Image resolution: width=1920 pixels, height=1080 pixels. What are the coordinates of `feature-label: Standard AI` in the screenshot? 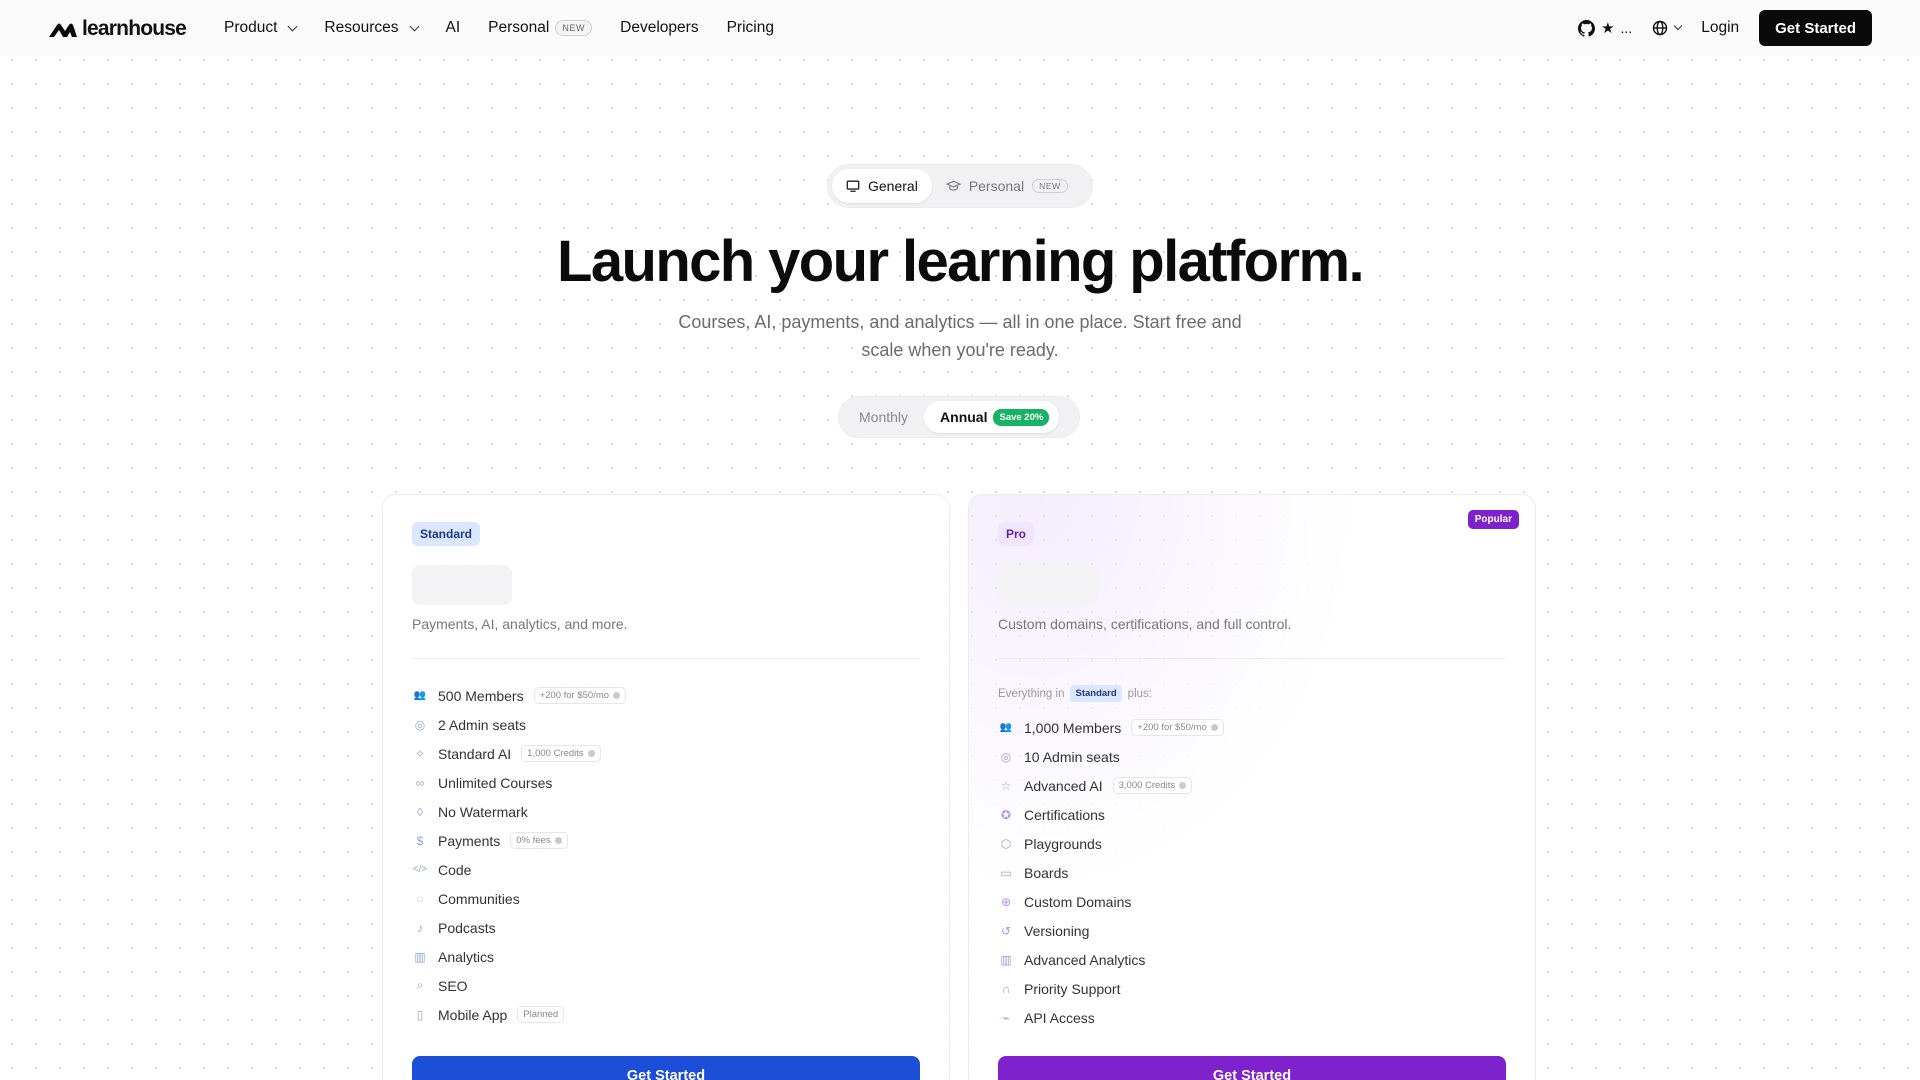 It's located at (475, 753).